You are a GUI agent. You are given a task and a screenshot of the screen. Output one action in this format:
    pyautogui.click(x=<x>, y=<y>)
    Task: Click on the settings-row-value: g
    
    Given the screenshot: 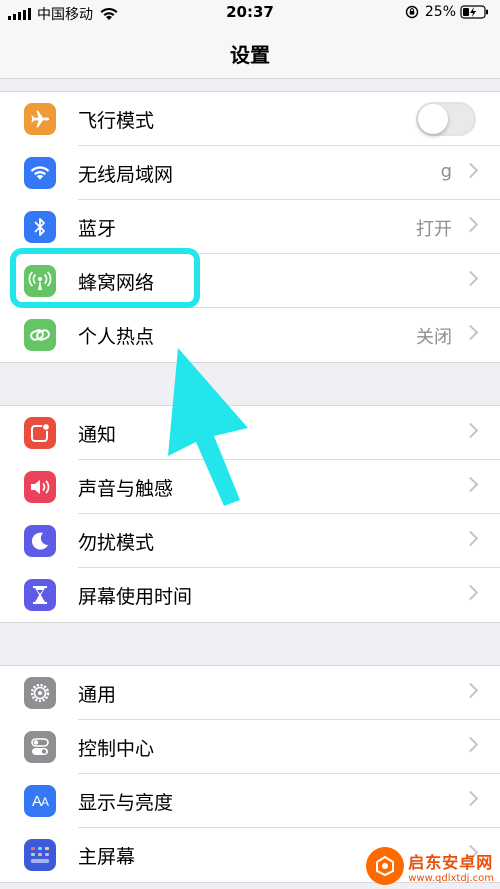 What is the action you would take?
    pyautogui.click(x=446, y=171)
    